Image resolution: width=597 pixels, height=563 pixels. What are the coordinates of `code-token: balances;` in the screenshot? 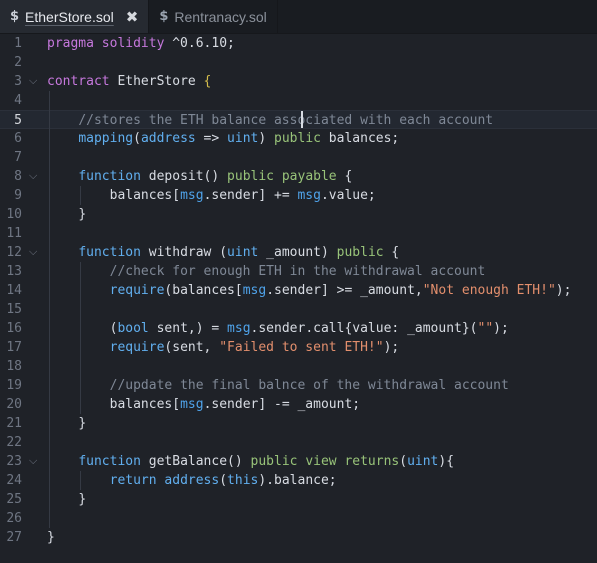 It's located at (360, 138).